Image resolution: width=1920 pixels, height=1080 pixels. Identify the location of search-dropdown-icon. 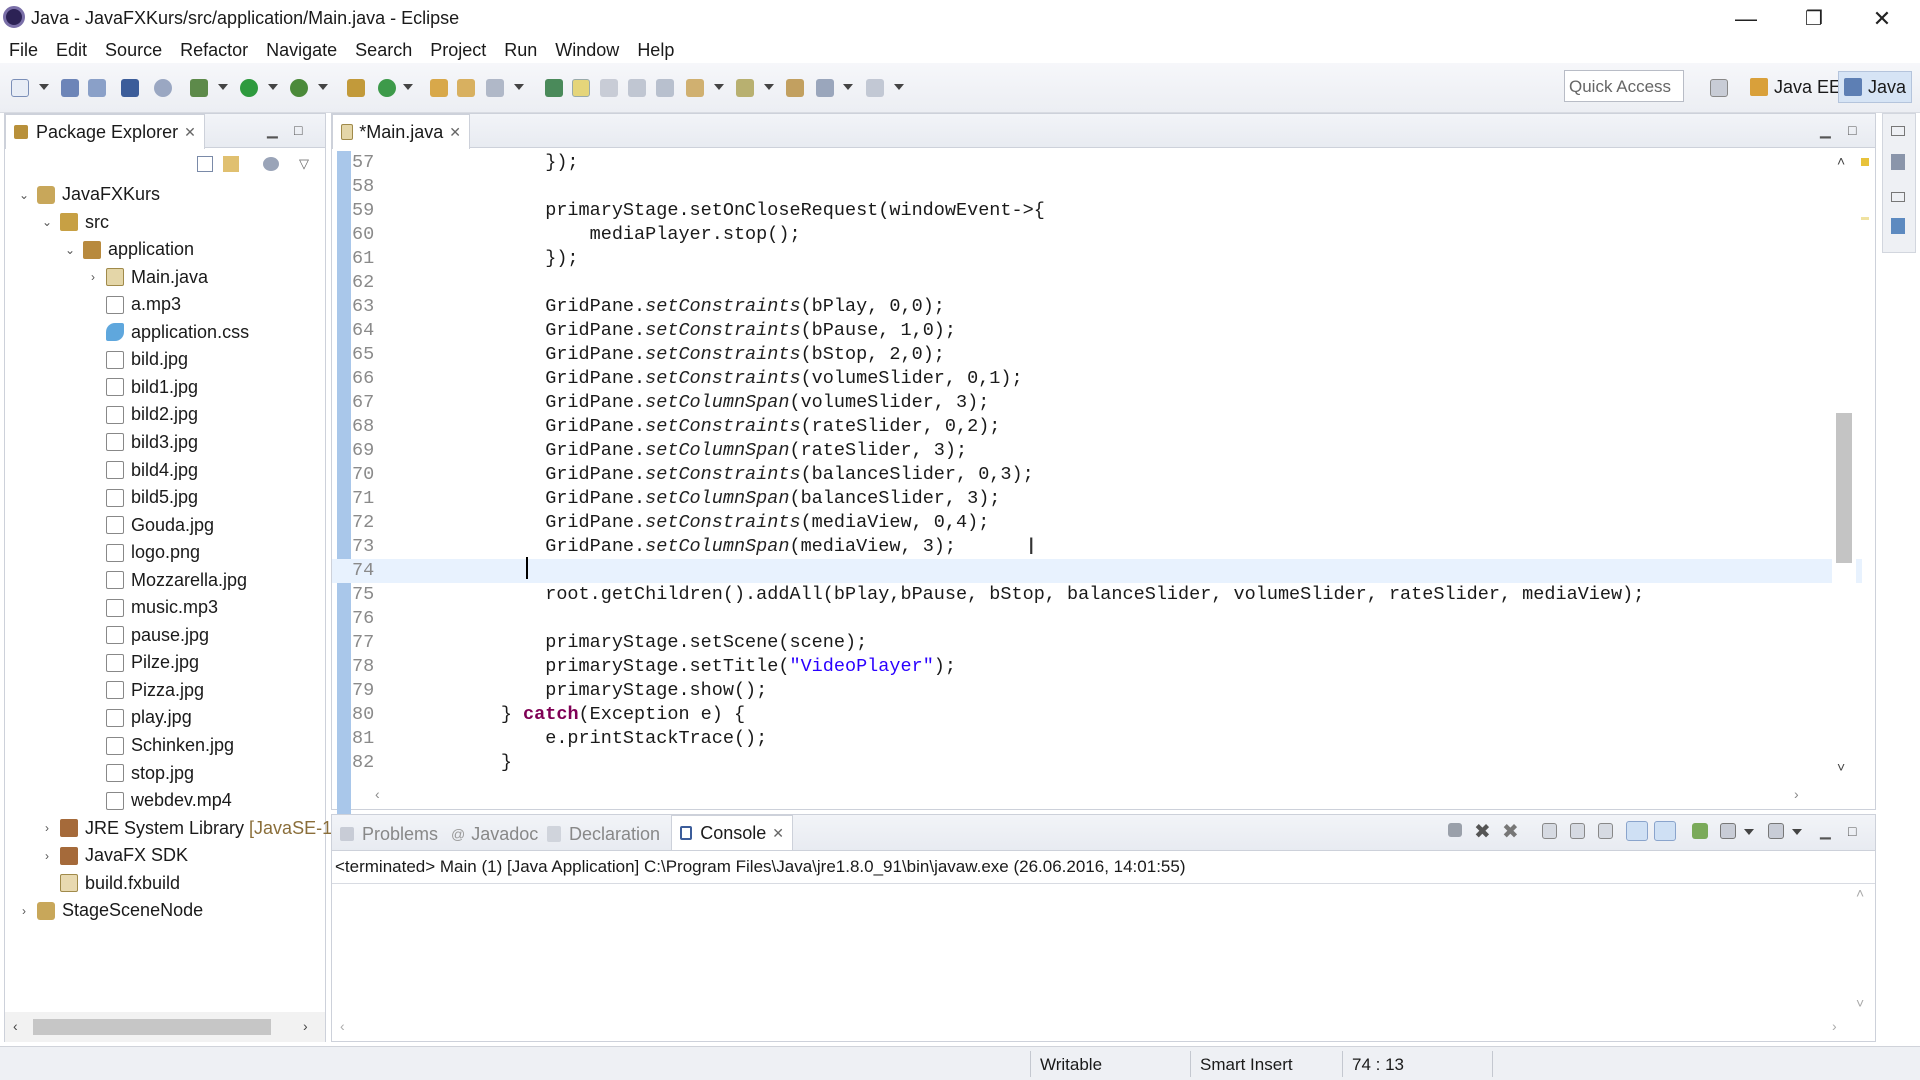
(519, 87).